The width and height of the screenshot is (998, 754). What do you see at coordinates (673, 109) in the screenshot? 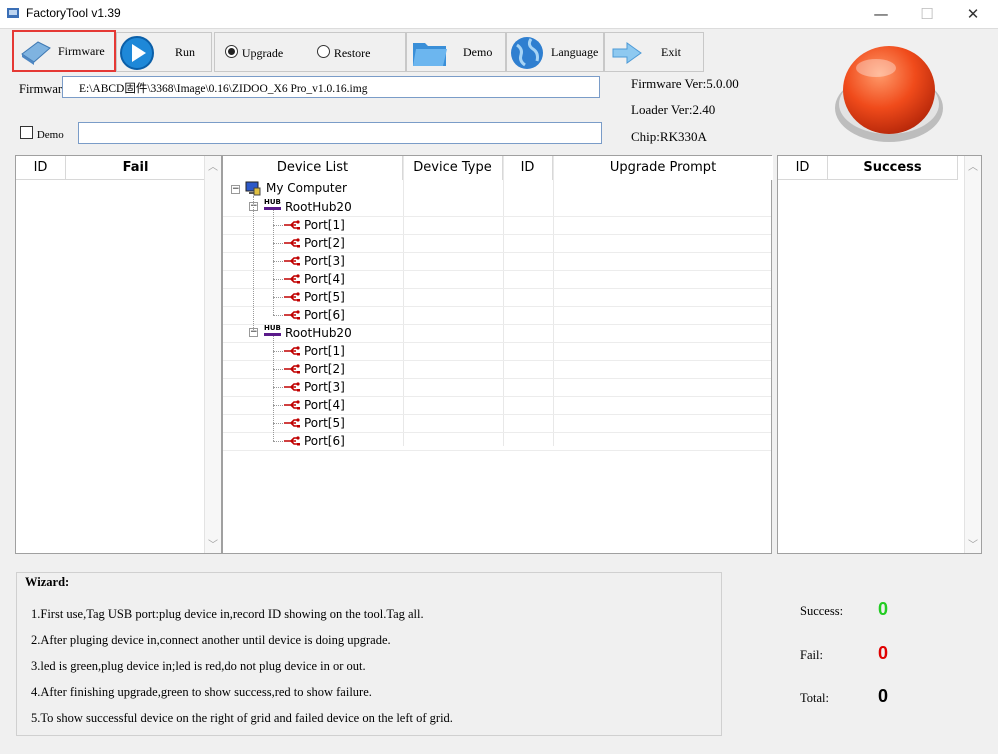
I see `loader-version: Loader Ver:2.40` at bounding box center [673, 109].